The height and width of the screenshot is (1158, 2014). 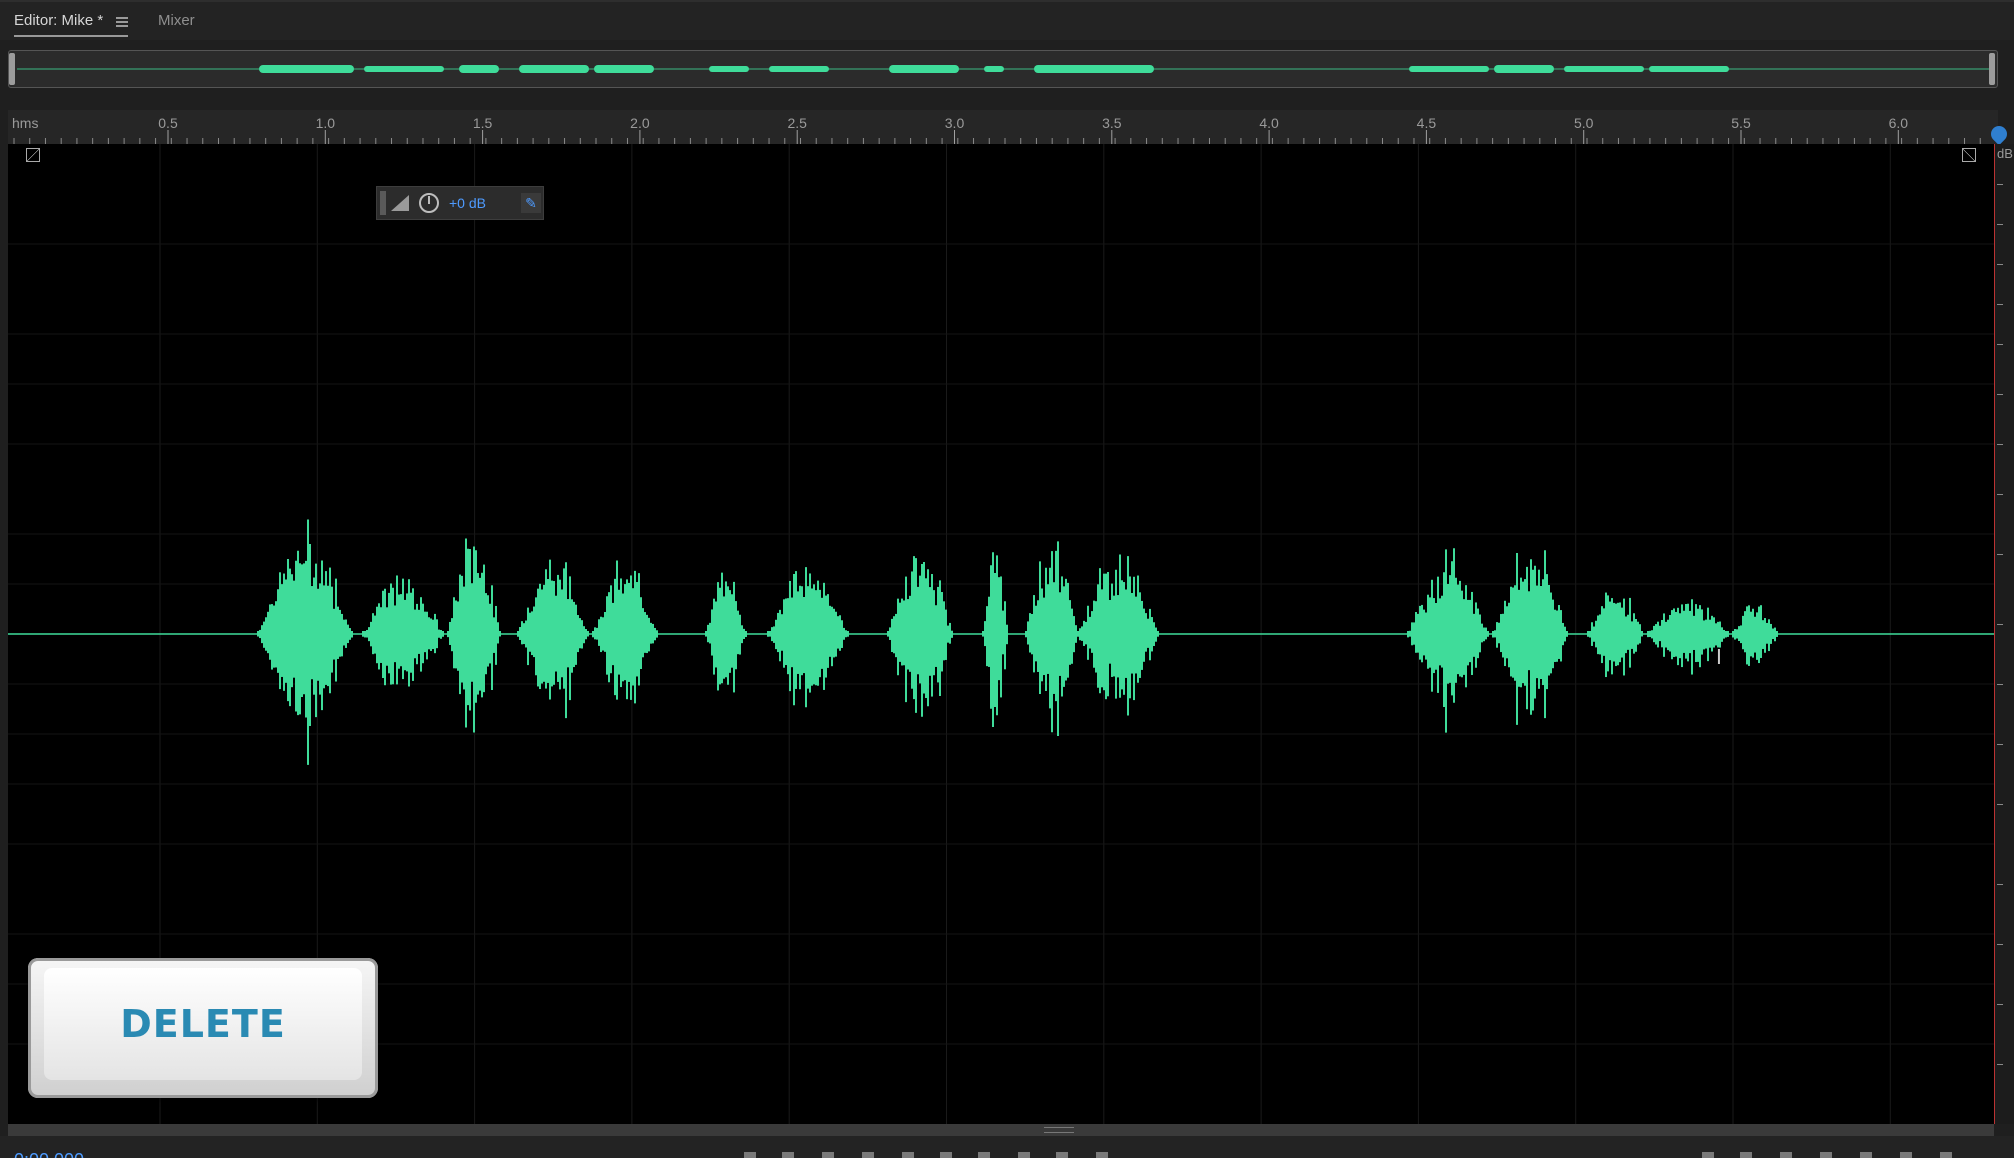 I want to click on ruler-tick-label: 0.5, so click(x=168, y=123).